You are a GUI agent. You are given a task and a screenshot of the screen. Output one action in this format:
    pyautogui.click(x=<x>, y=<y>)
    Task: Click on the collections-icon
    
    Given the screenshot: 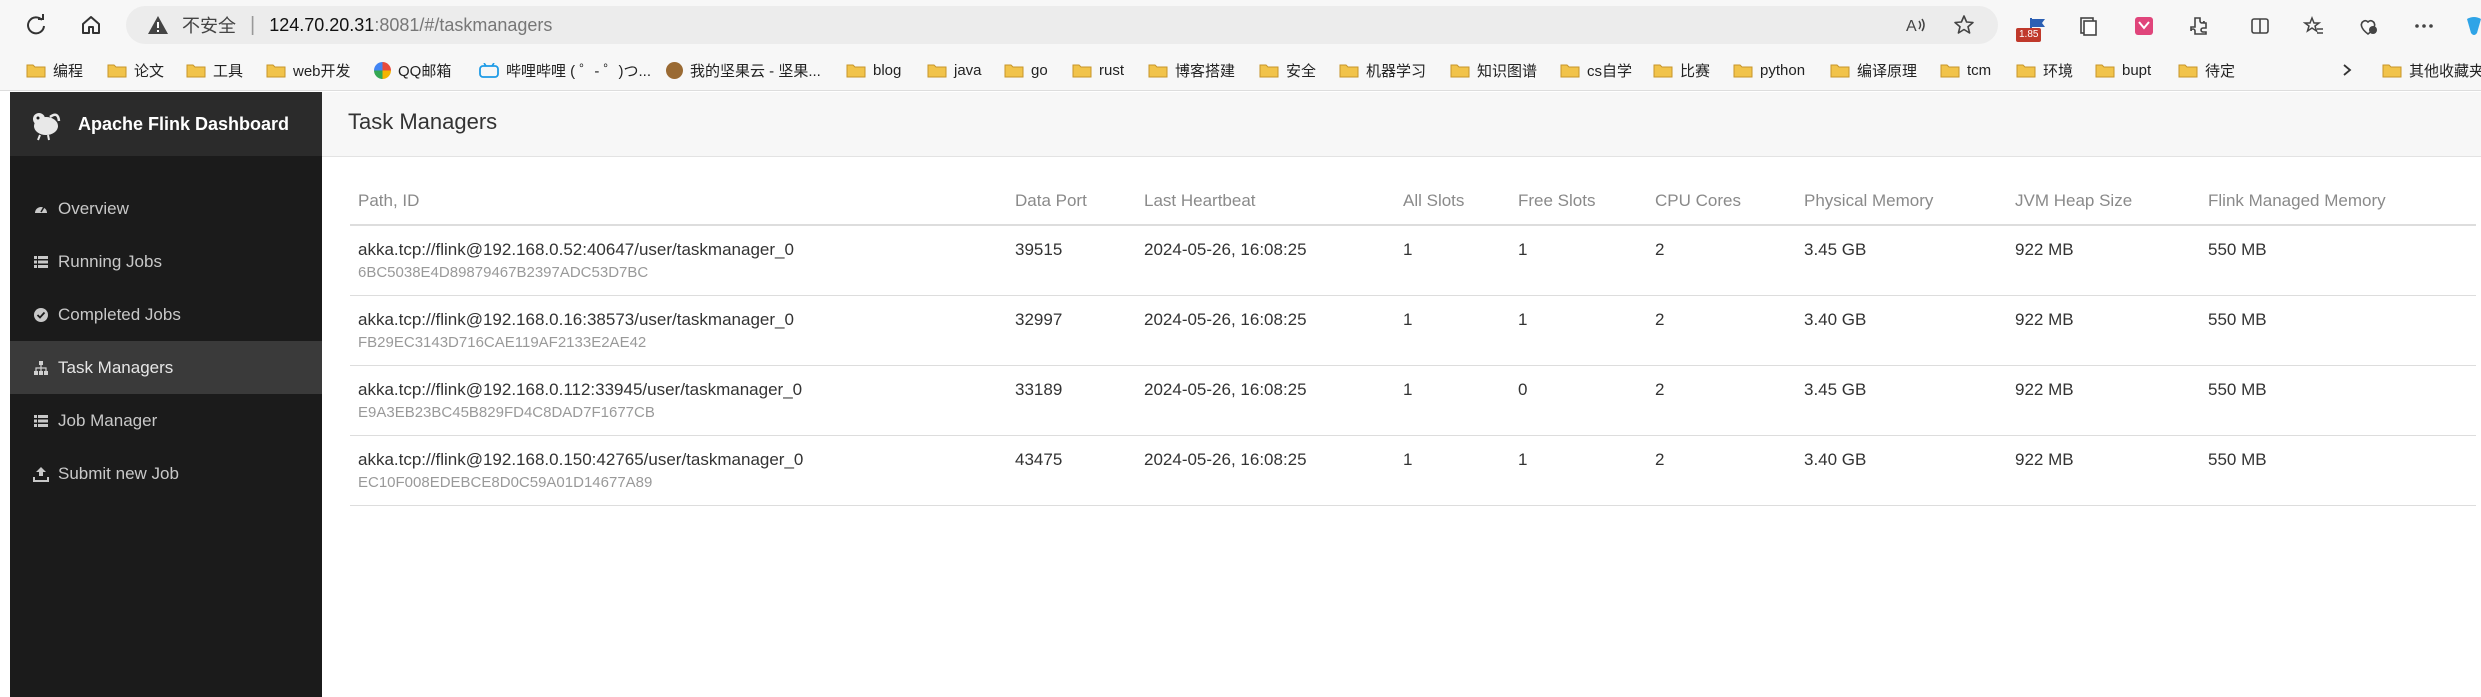 What is the action you would take?
    pyautogui.click(x=2088, y=26)
    